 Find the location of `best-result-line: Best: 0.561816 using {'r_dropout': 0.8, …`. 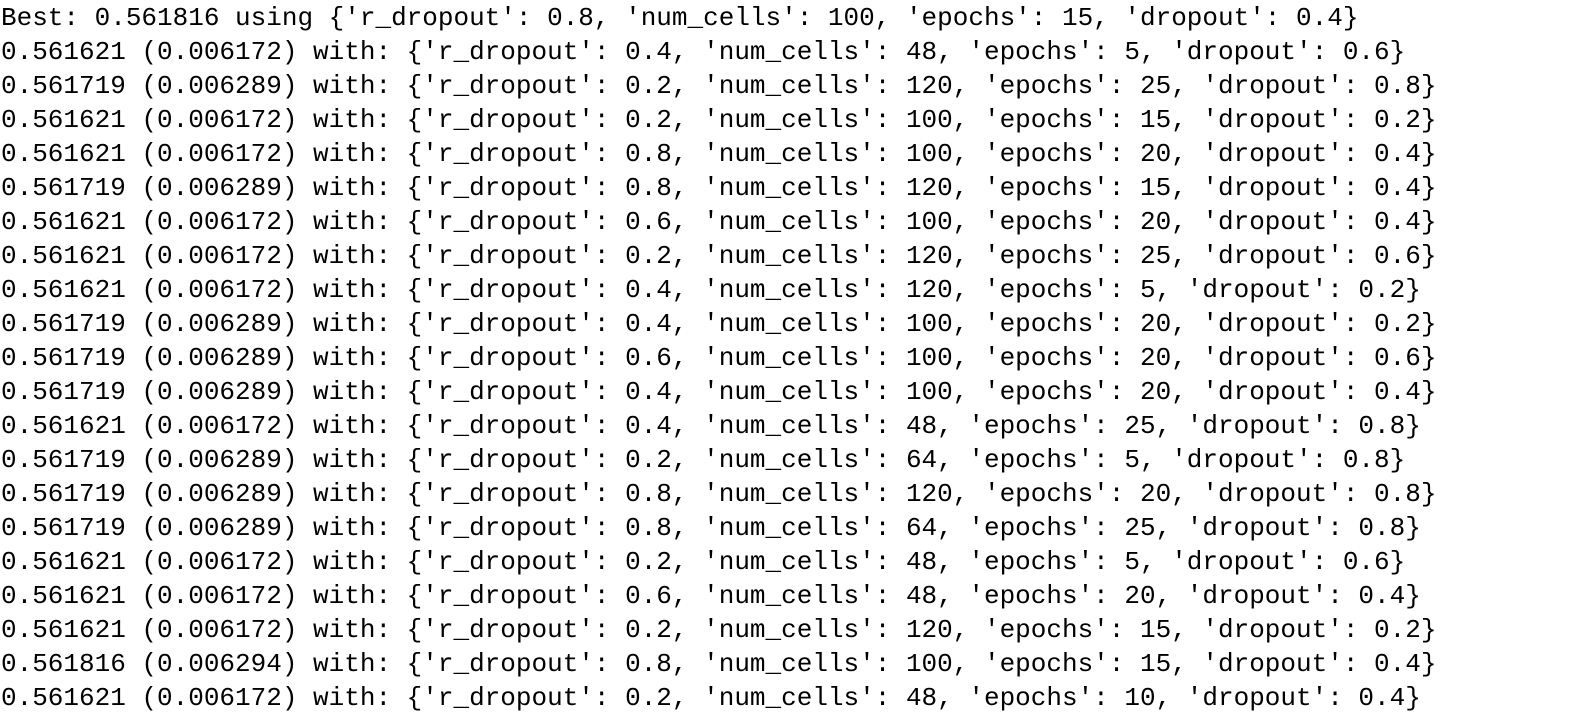

best-result-line: Best: 0.561816 using {'r_dropout': 0.8, … is located at coordinates (680, 18).